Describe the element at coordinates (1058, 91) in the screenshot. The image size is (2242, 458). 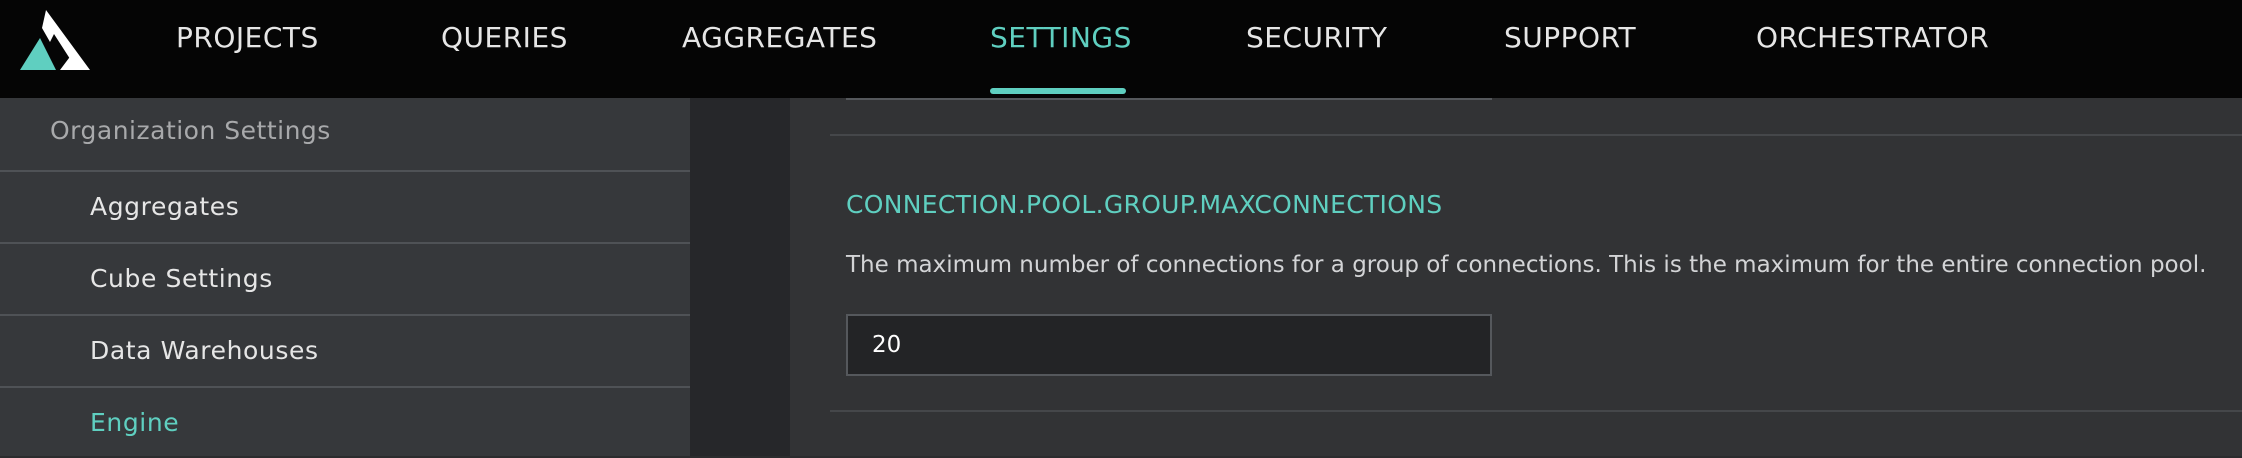
I see `active-tab-indicator` at that location.